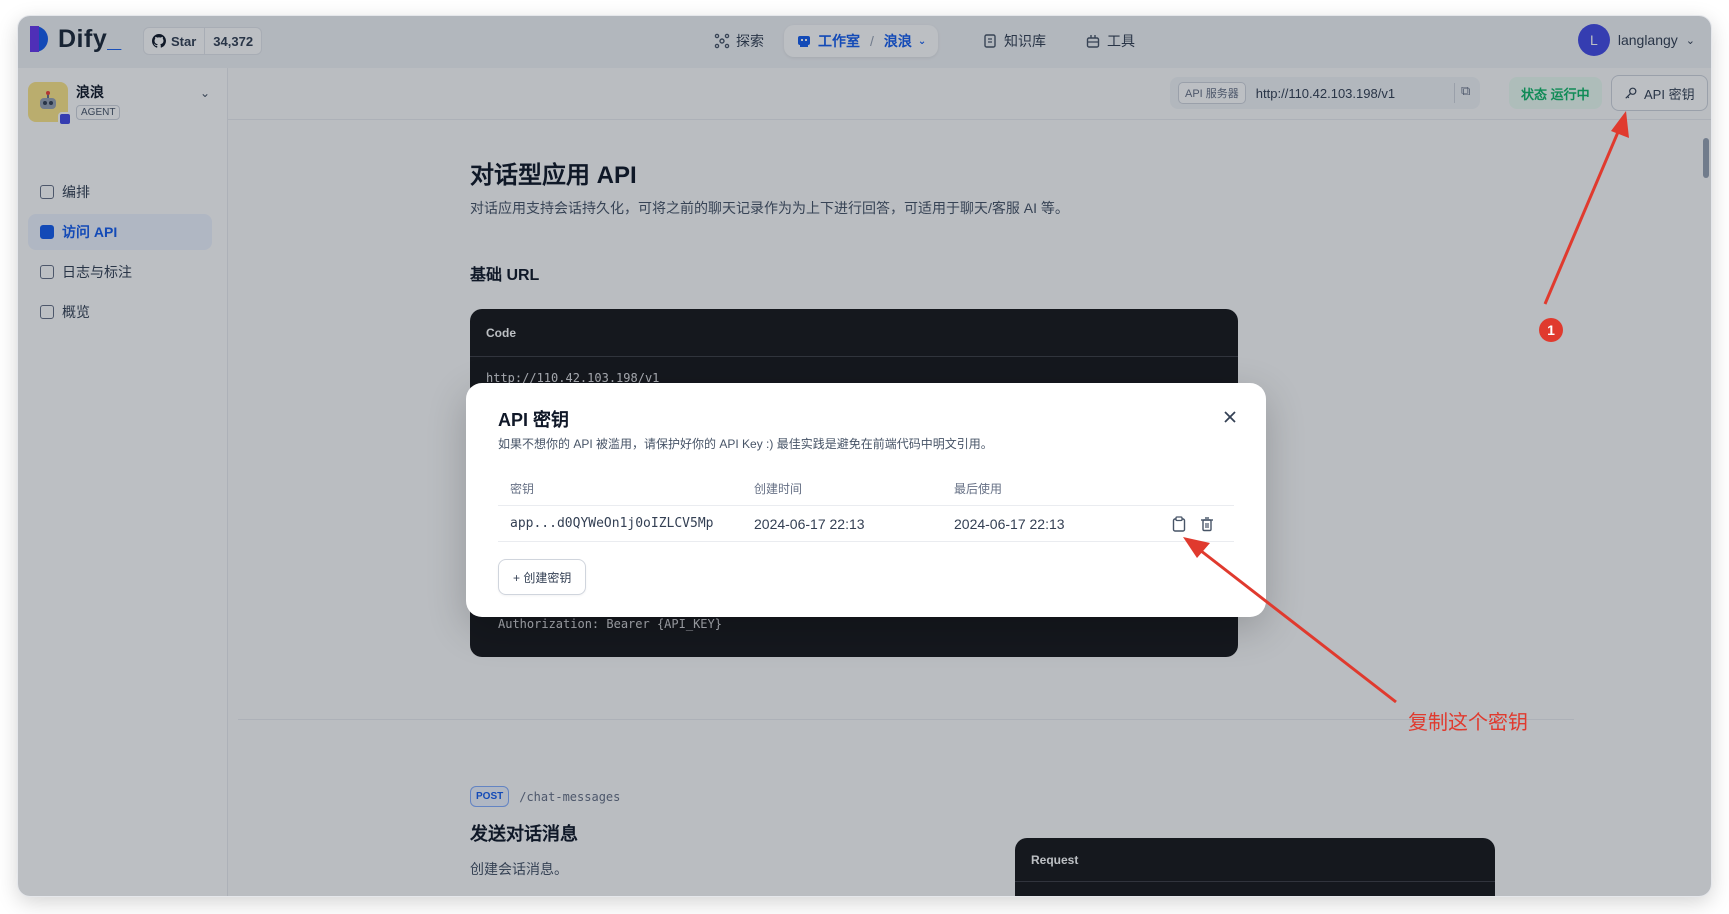 The width and height of the screenshot is (1729, 914). Describe the element at coordinates (1179, 524) in the screenshot. I see `copy-icon` at that location.